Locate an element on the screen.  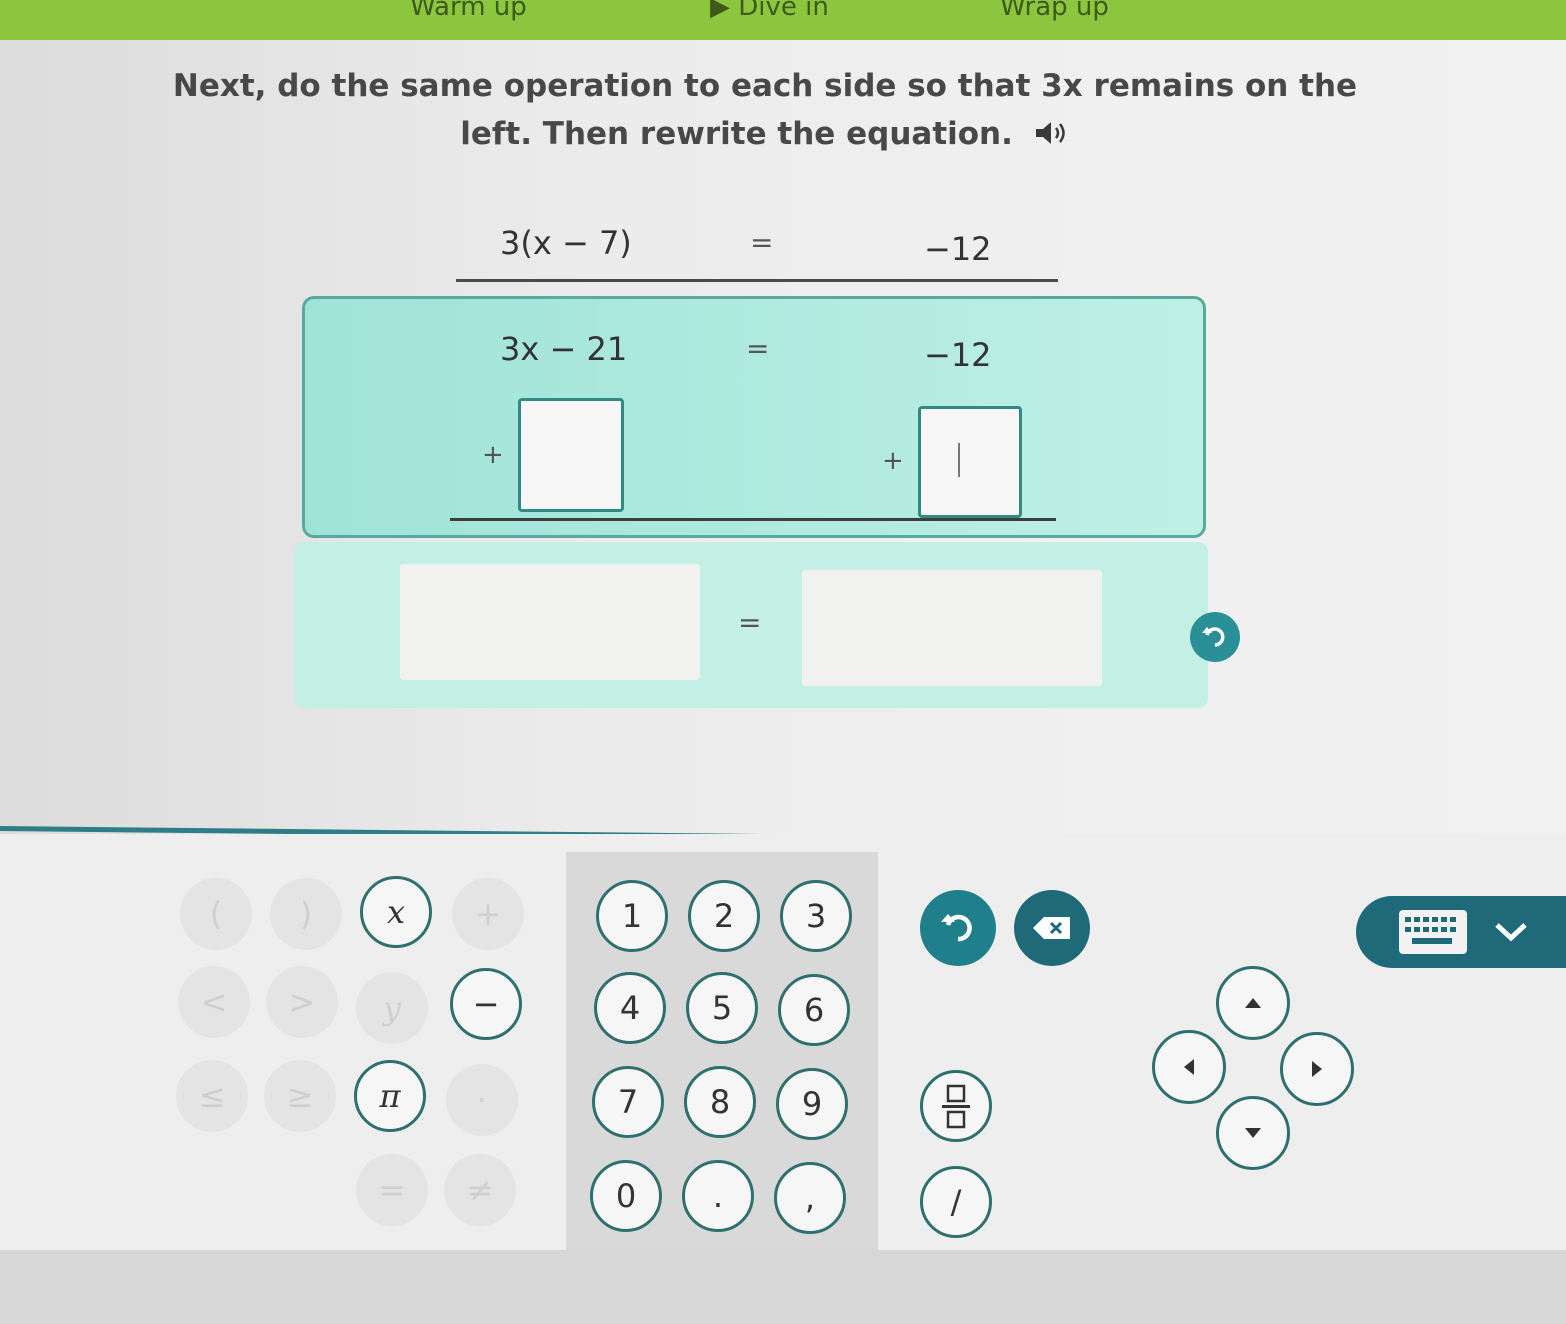
key-decimal-point: . is located at coordinates (718, 1196).